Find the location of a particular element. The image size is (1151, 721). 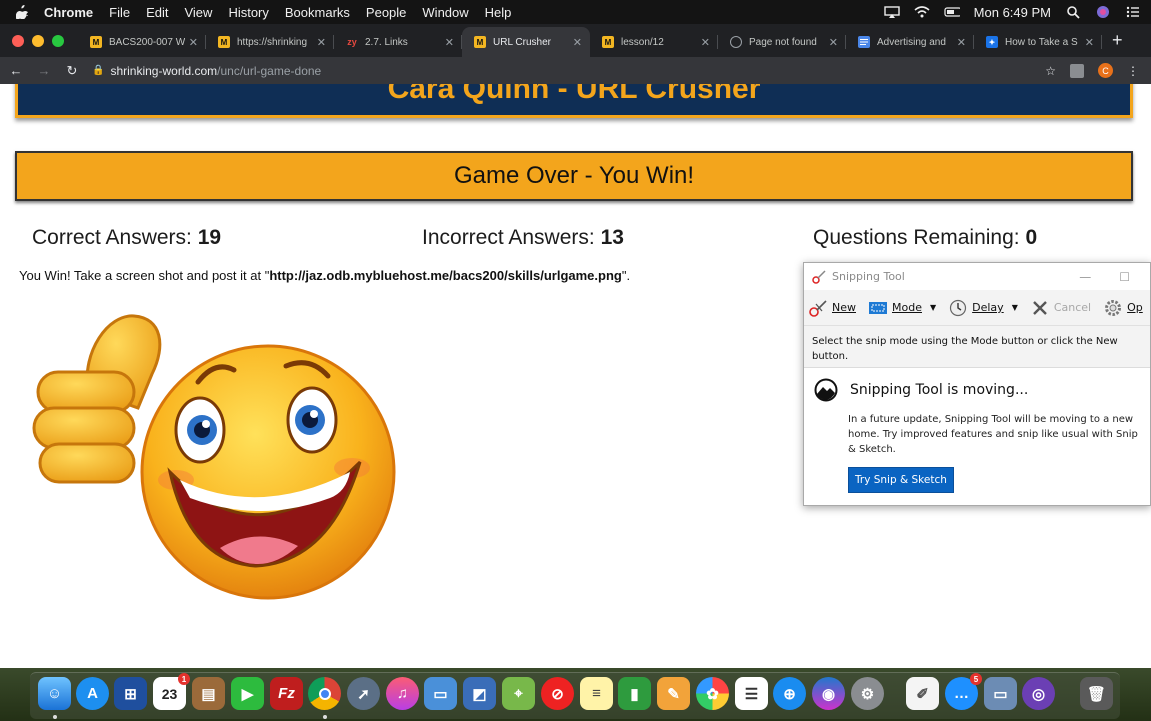

browser-tab: M https://shrinking ✕ is located at coordinates (270, 42).